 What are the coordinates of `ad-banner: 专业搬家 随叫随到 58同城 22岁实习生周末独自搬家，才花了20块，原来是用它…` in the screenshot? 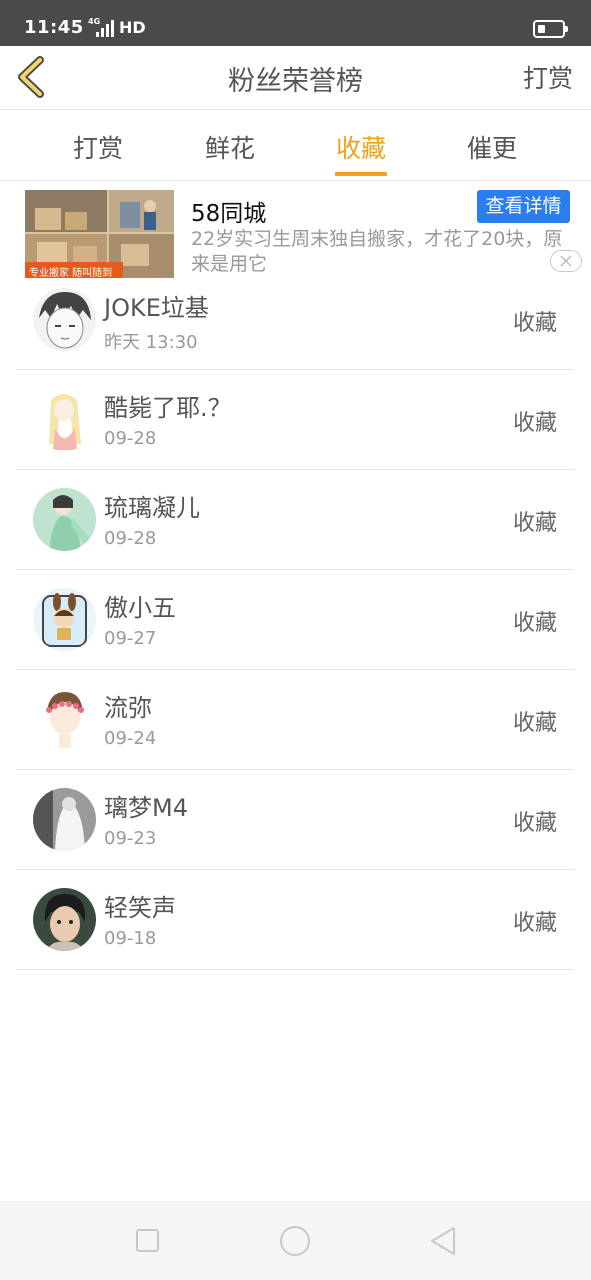 It's located at (295, 232).